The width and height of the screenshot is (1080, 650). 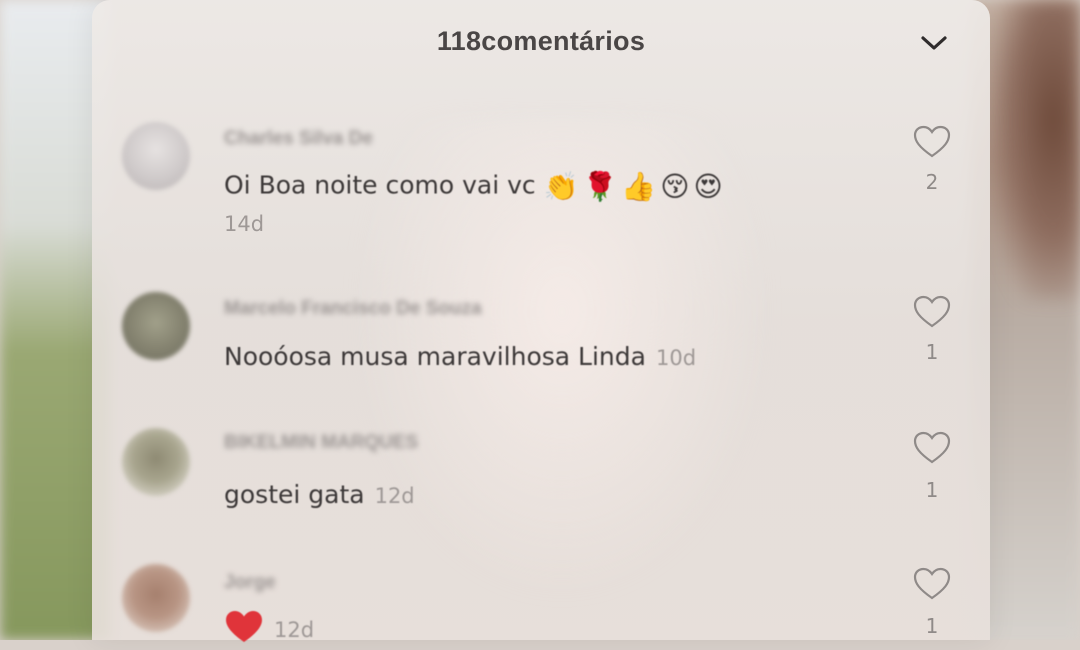 What do you see at coordinates (250, 583) in the screenshot?
I see `comment-username: Jorge` at bounding box center [250, 583].